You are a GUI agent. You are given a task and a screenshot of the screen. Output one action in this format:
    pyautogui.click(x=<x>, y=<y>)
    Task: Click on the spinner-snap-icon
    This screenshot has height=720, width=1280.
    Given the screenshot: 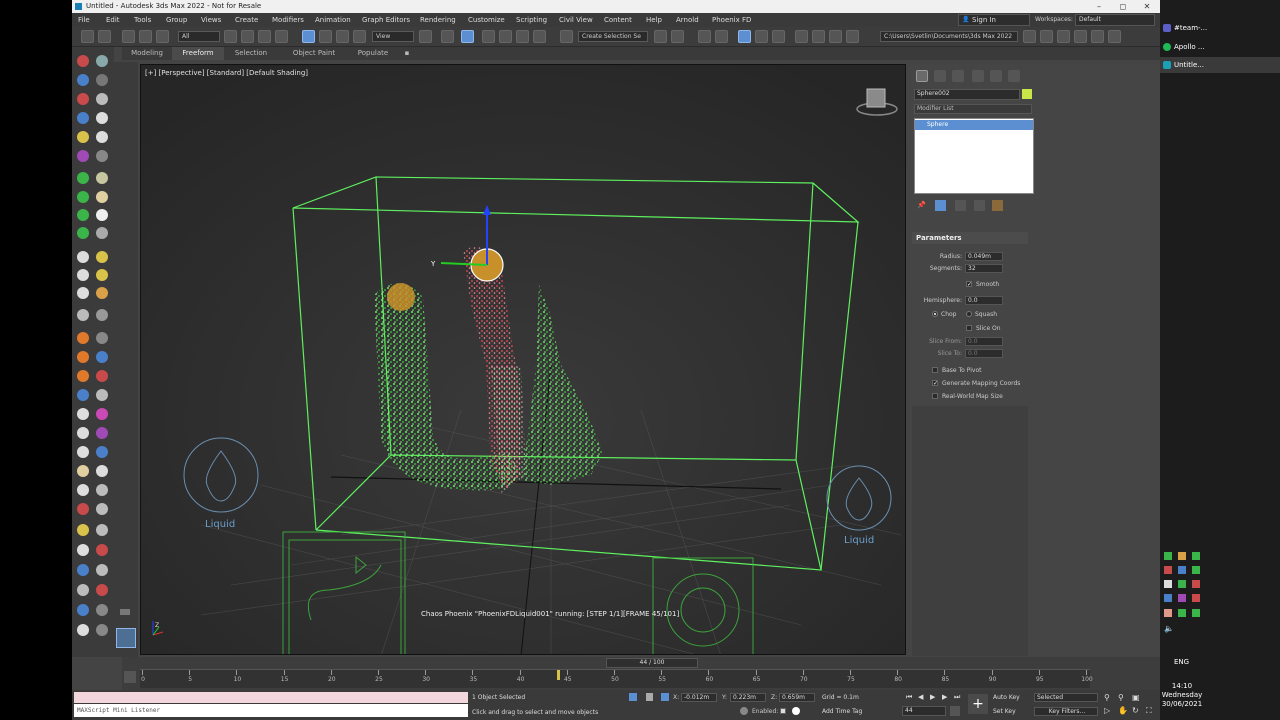 What is the action you would take?
    pyautogui.click(x=539, y=36)
    